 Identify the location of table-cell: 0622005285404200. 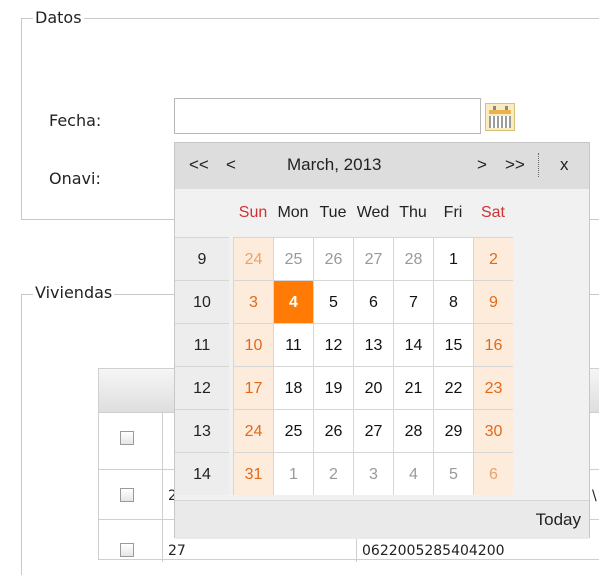
(433, 551).